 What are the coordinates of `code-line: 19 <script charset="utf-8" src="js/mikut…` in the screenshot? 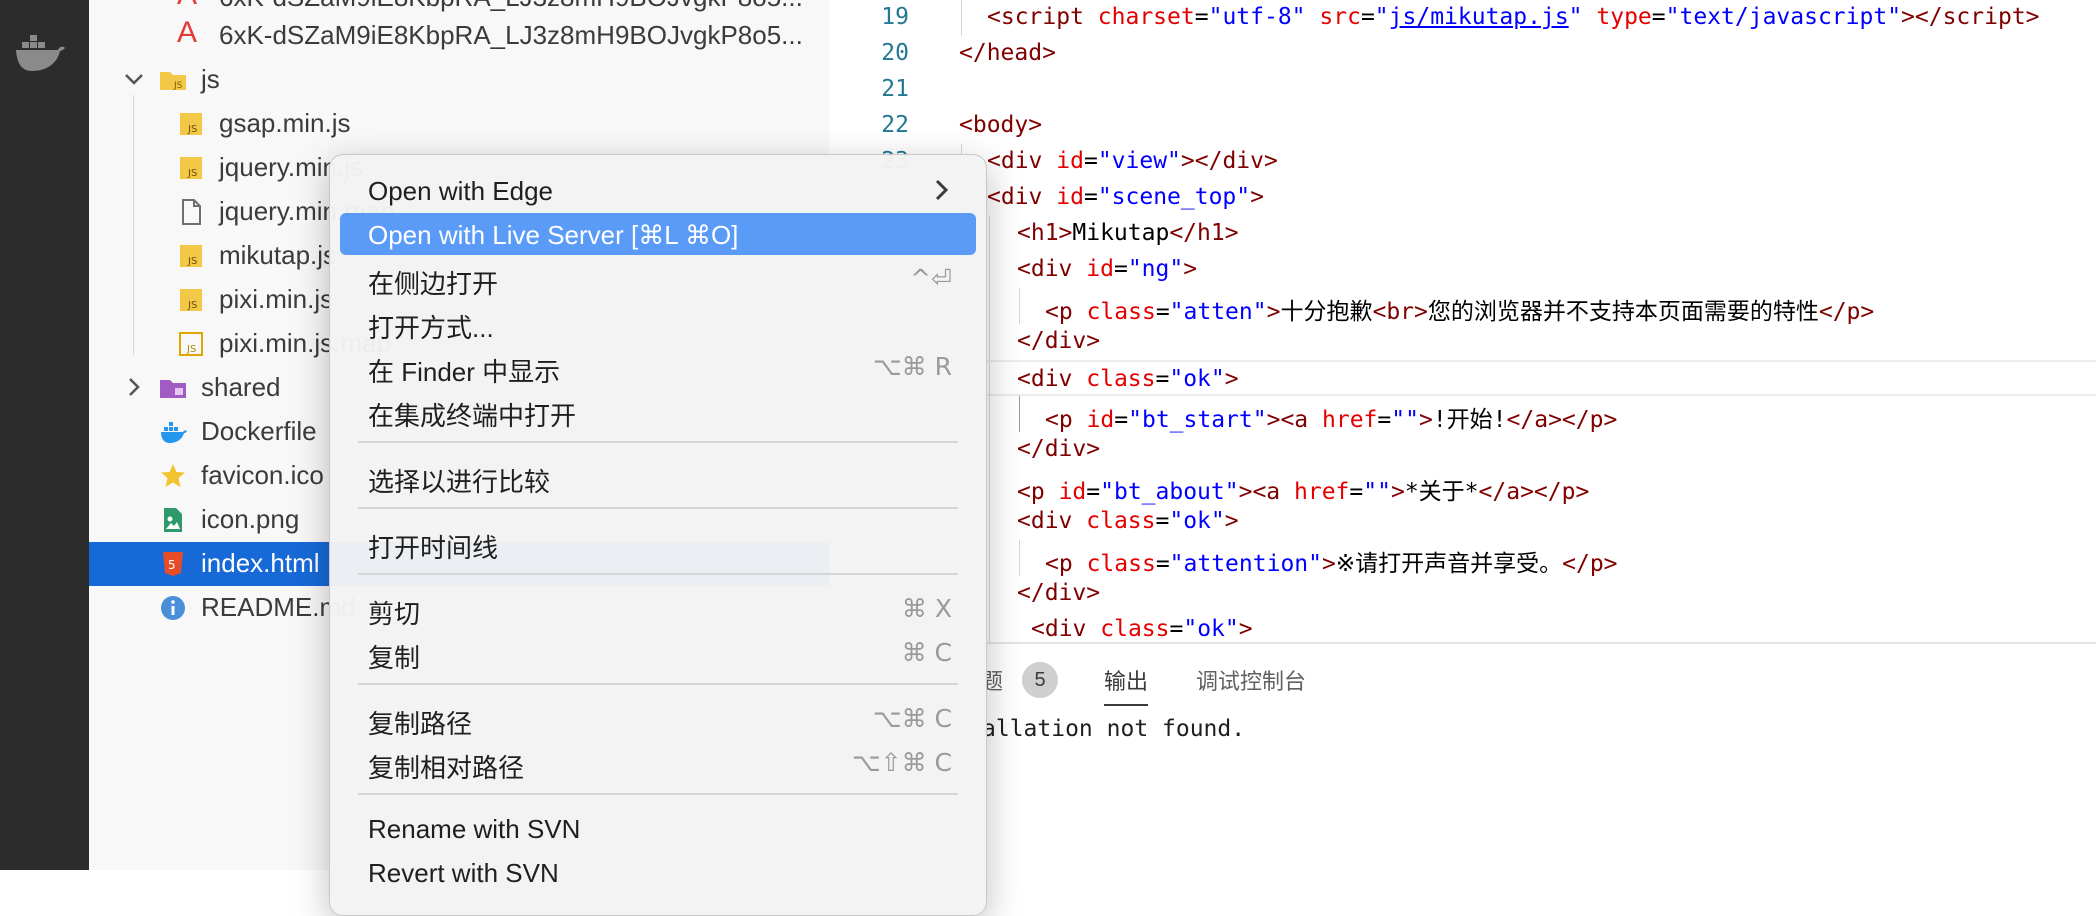 It's located at (1462, 18).